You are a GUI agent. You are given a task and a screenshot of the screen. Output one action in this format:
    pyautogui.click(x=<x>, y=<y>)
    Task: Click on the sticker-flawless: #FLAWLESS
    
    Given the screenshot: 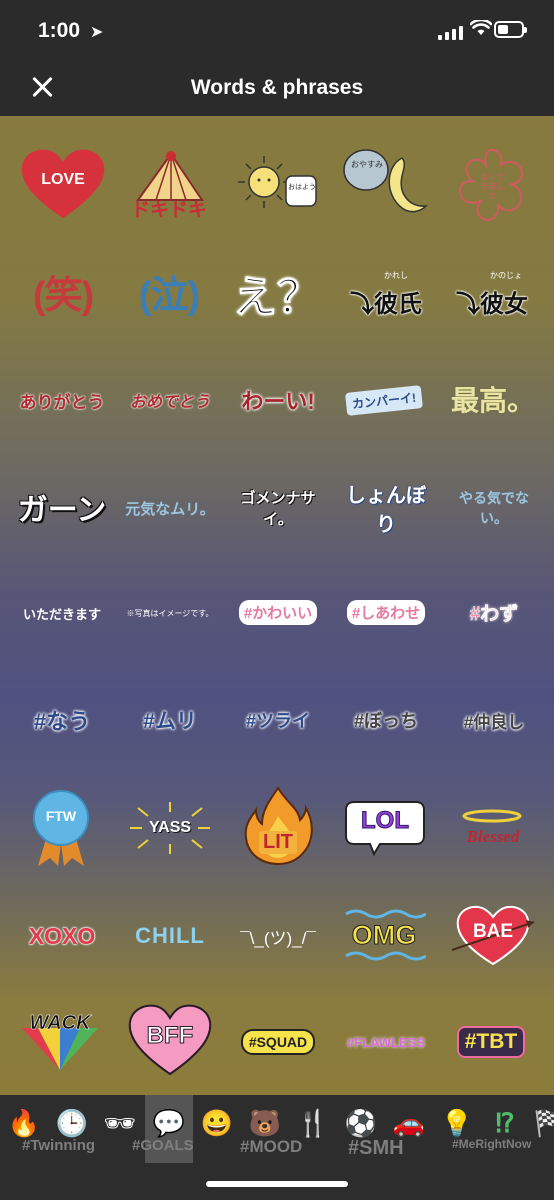 What is the action you would take?
    pyautogui.click(x=386, y=1042)
    